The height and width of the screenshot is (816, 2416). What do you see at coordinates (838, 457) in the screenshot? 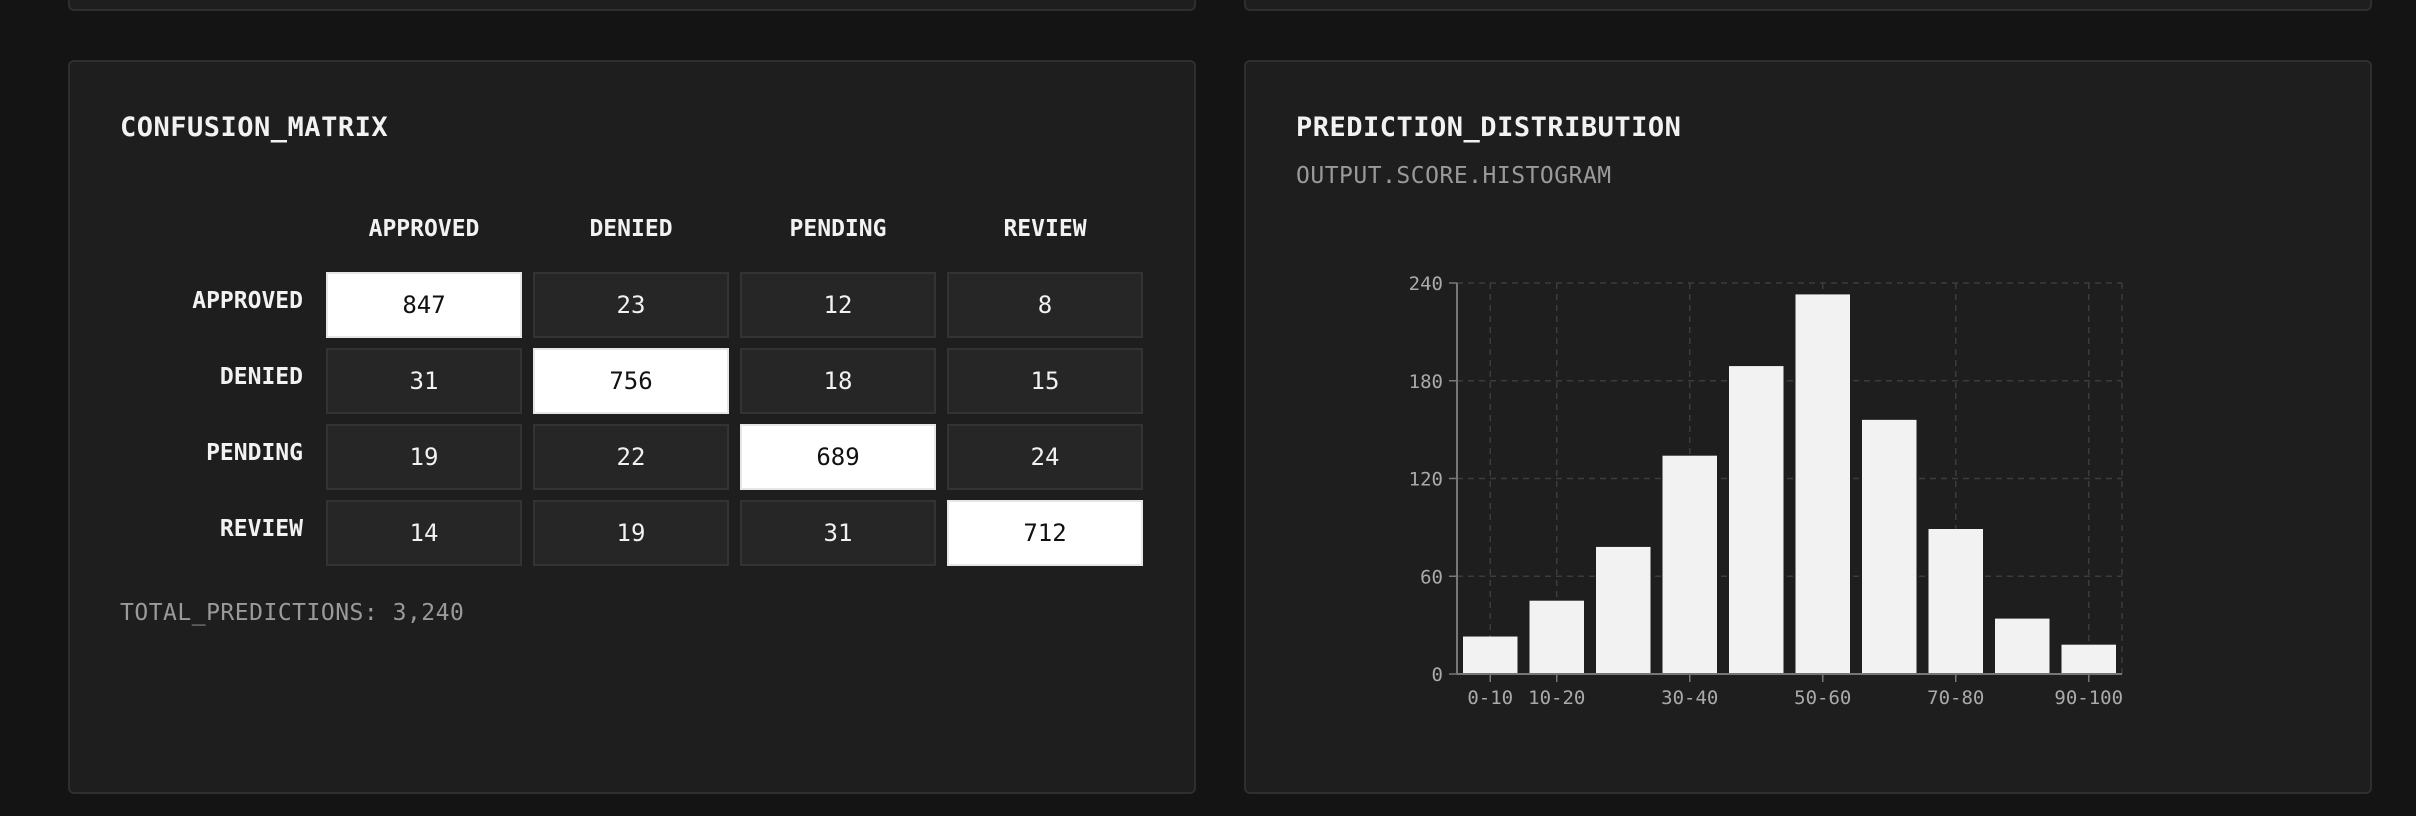
I see `matrix-cell: 689` at bounding box center [838, 457].